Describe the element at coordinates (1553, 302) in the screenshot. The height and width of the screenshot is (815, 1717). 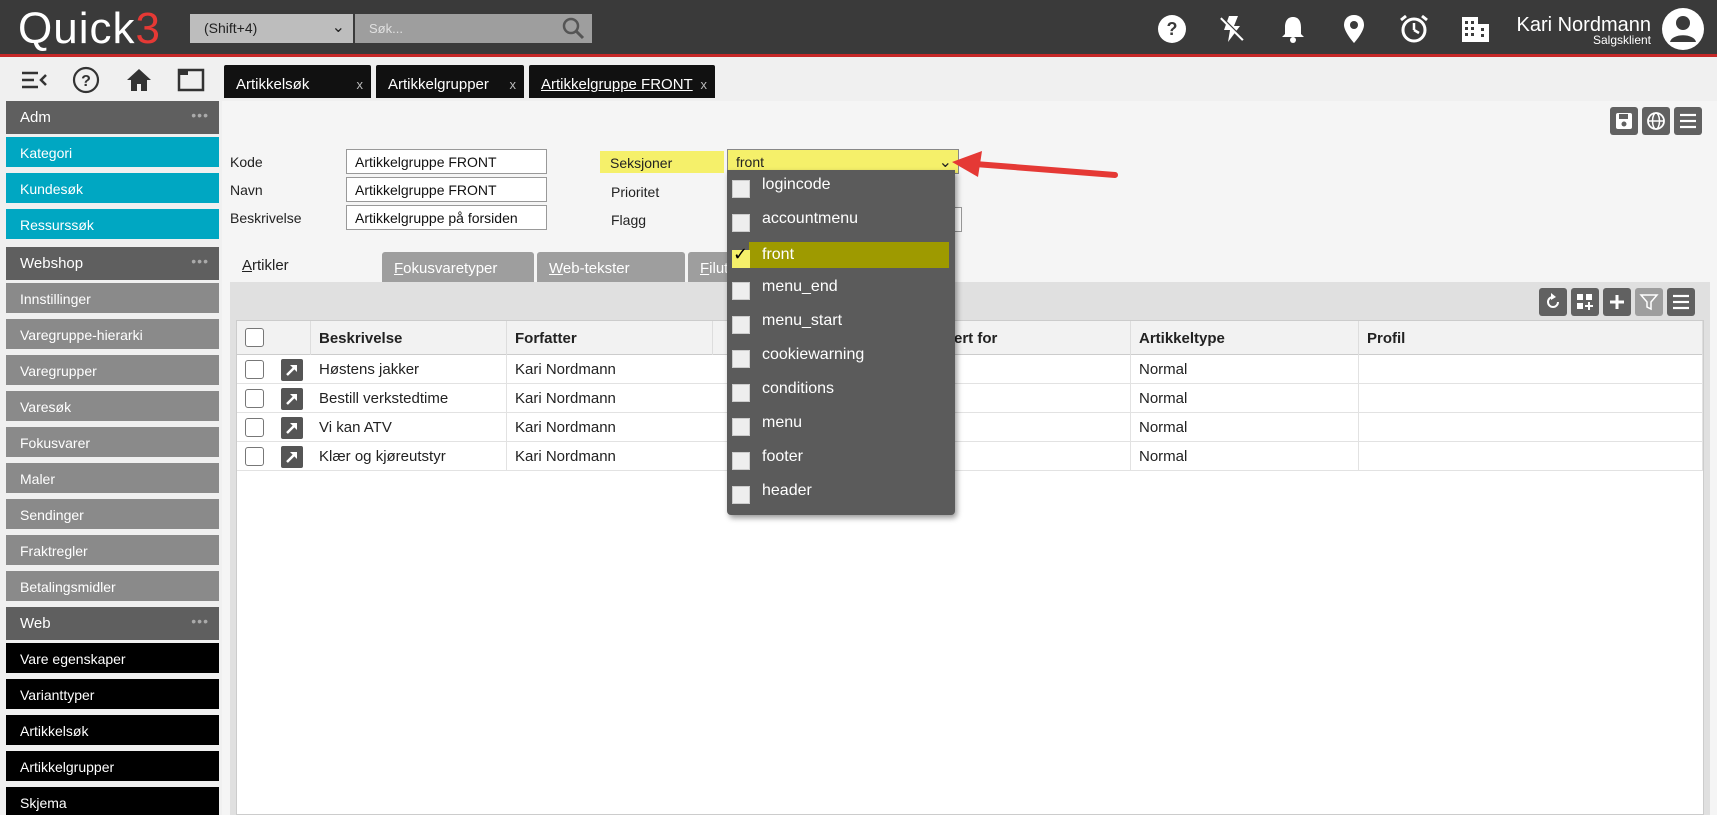
I see `refresh-button` at that location.